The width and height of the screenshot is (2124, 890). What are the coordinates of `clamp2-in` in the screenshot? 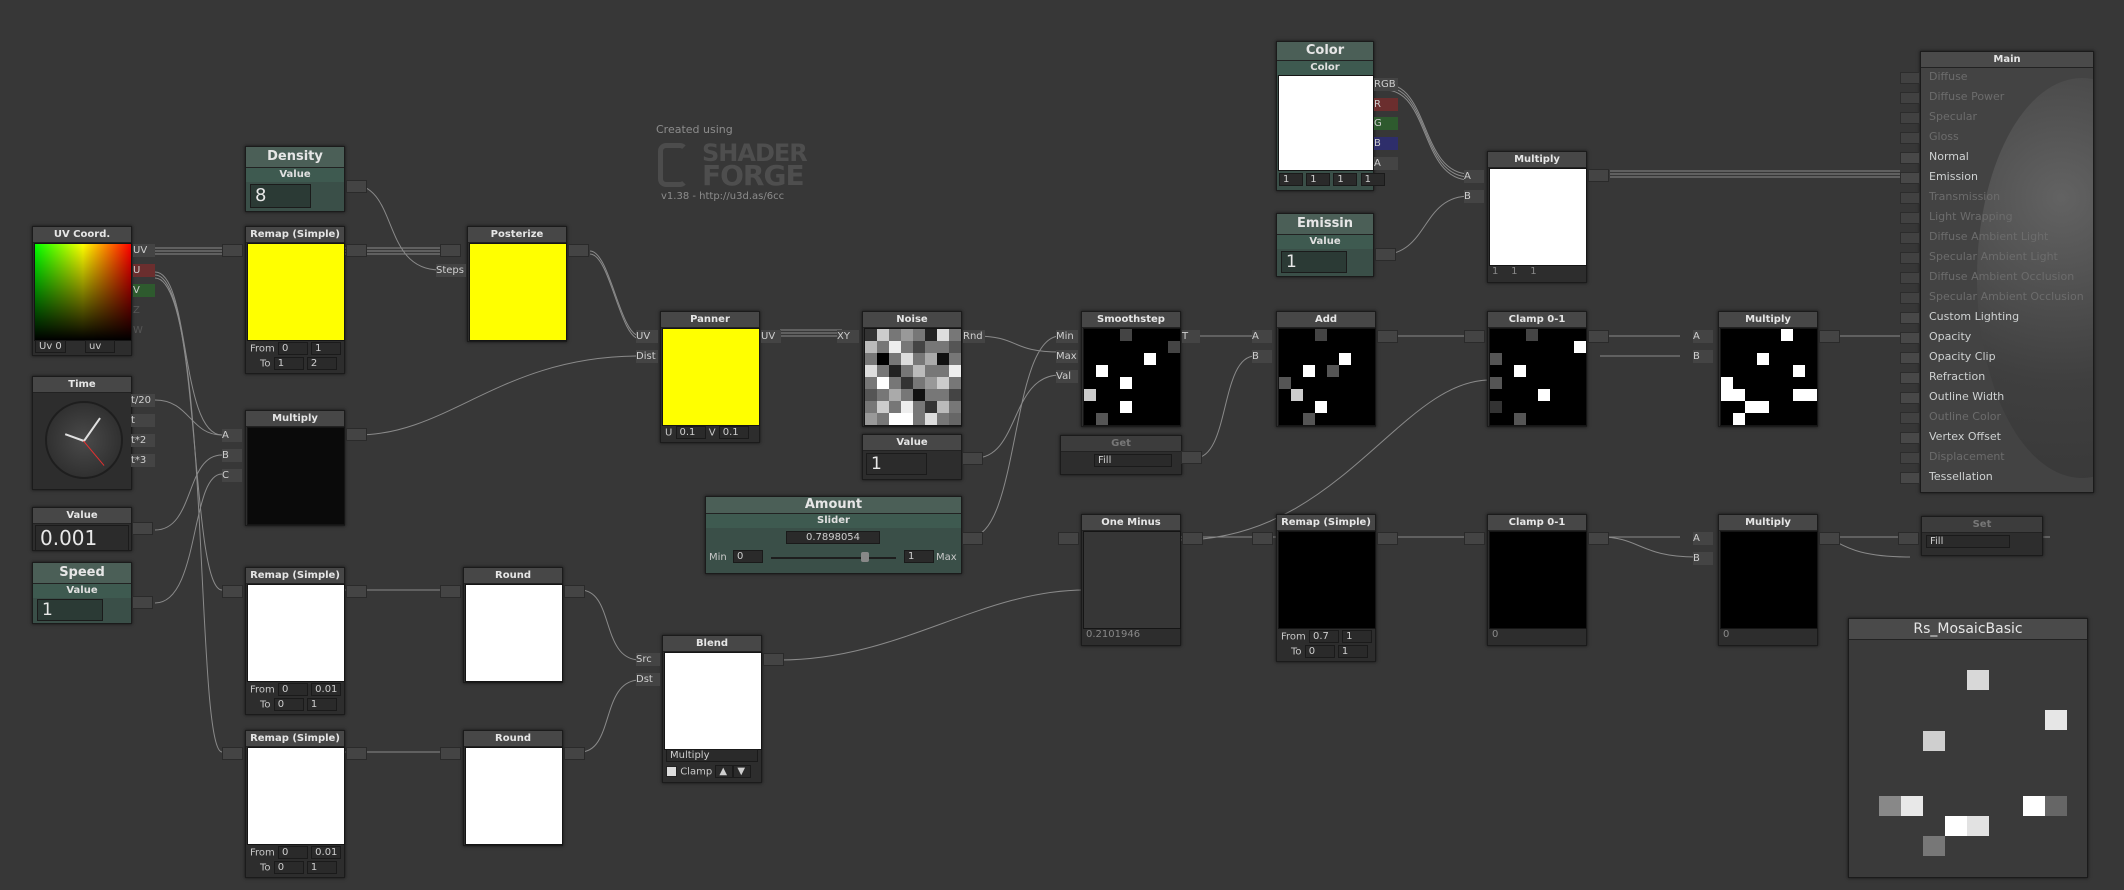 It's located at (1474, 538).